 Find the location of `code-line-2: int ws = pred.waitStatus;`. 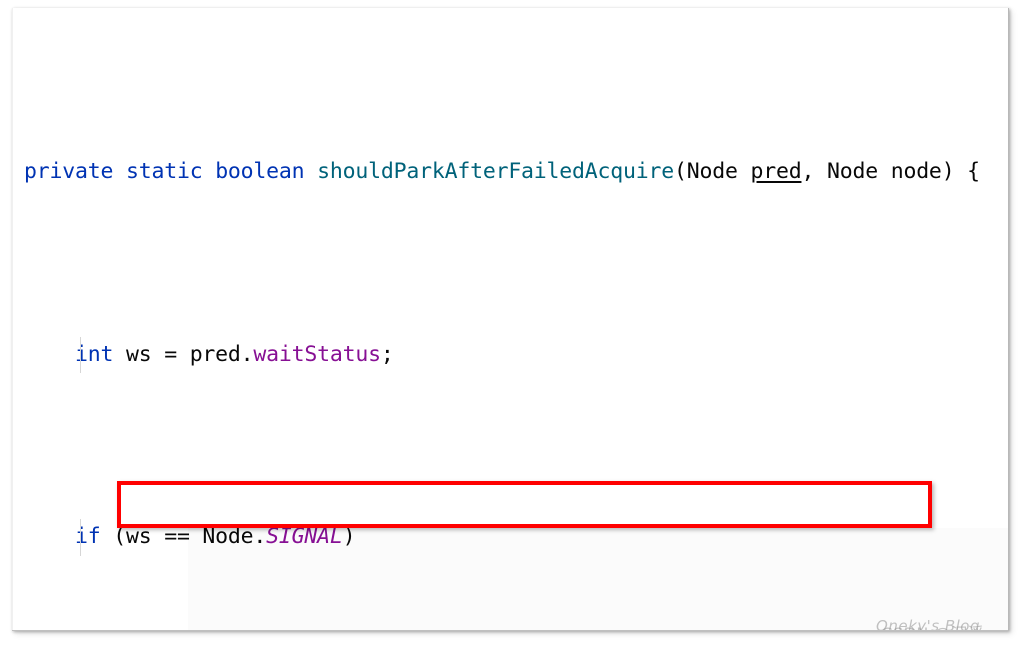

code-line-2: int ws = pred.waitStatus; is located at coordinates (510, 354).